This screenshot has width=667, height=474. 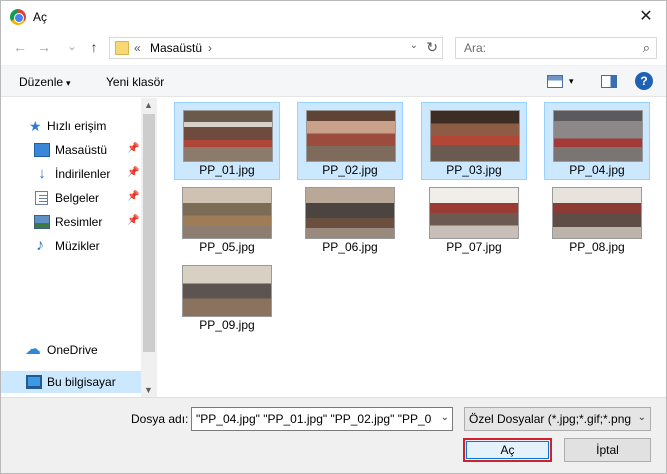 I want to click on sidebar-item-label: İndirilenler, so click(x=83, y=174).